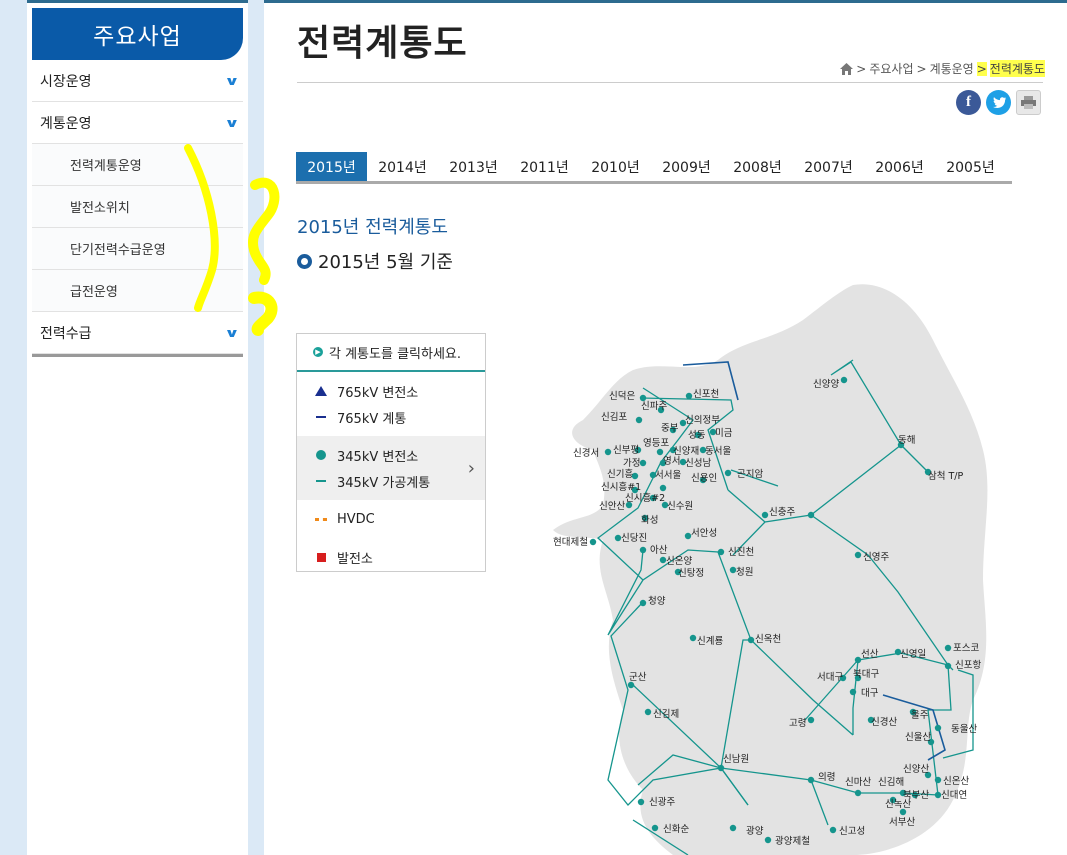 The height and width of the screenshot is (855, 1067). I want to click on map-label: 신광주, so click(662, 802).